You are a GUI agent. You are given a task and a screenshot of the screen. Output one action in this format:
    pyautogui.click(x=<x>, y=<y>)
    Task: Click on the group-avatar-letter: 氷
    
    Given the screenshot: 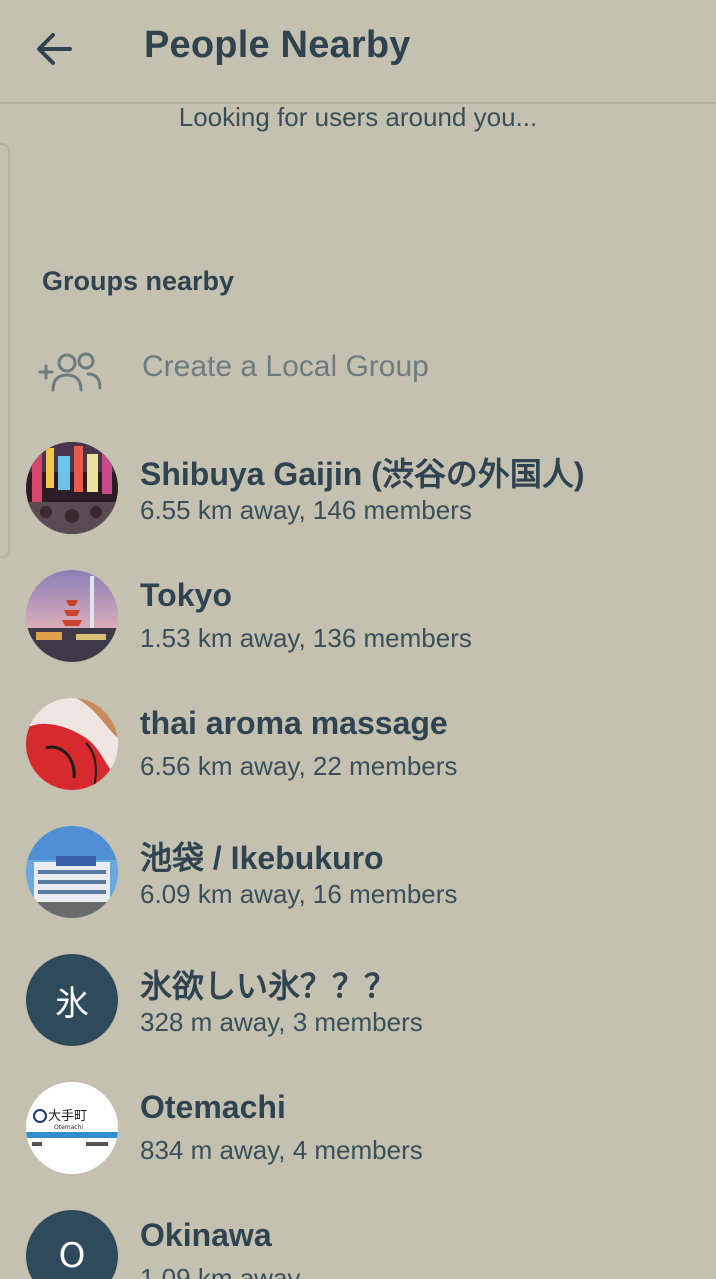 What is the action you would take?
    pyautogui.click(x=72, y=1000)
    